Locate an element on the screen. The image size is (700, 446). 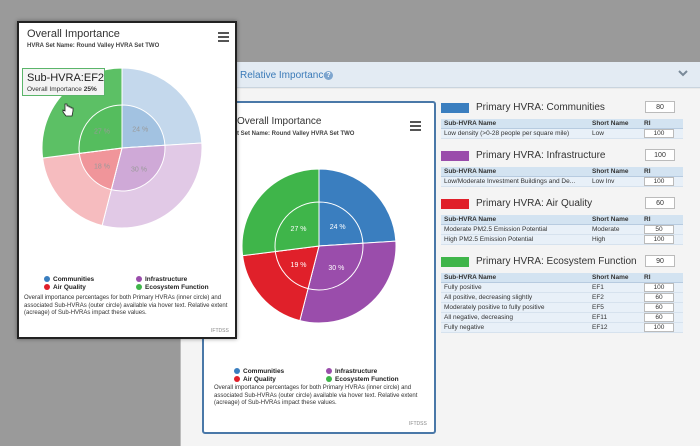
chart-subtitle: HVRA Set Name: Round Valley HVRA Set TWO is located at coordinates (93, 46).